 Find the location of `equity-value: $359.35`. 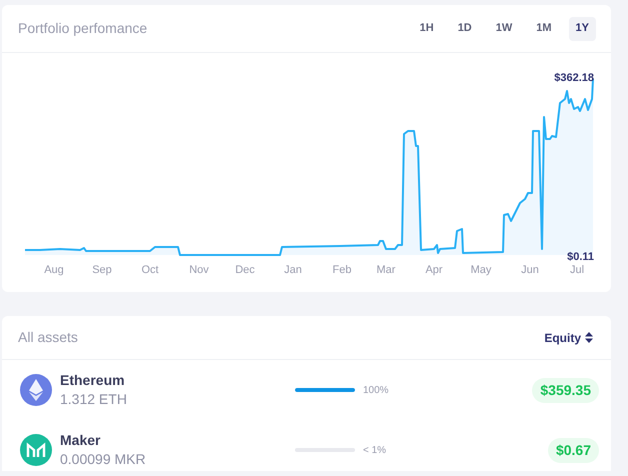

equity-value: $359.35 is located at coordinates (565, 390).